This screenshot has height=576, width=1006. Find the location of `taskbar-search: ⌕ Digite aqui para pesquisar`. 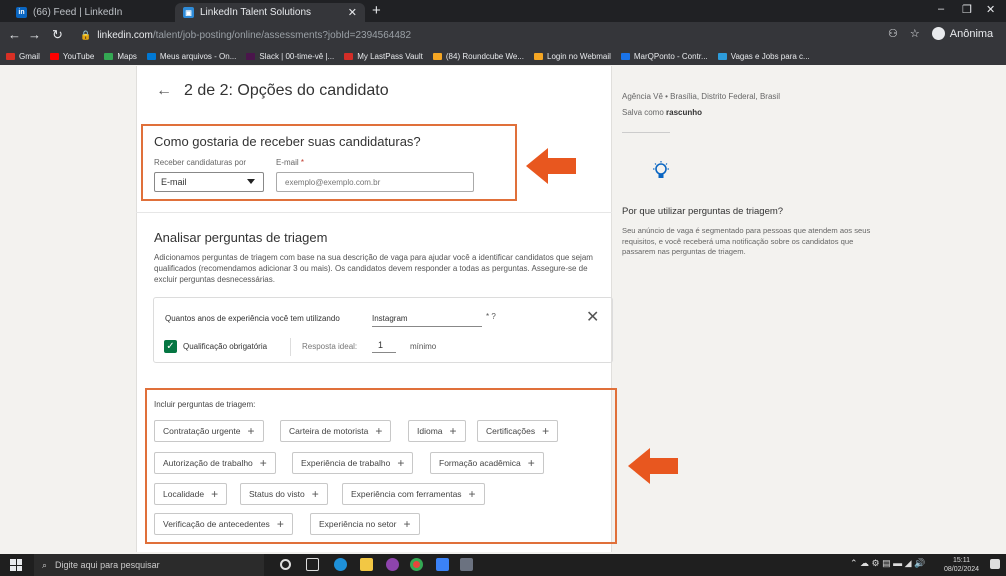

taskbar-search: ⌕ Digite aqui para pesquisar is located at coordinates (149, 565).